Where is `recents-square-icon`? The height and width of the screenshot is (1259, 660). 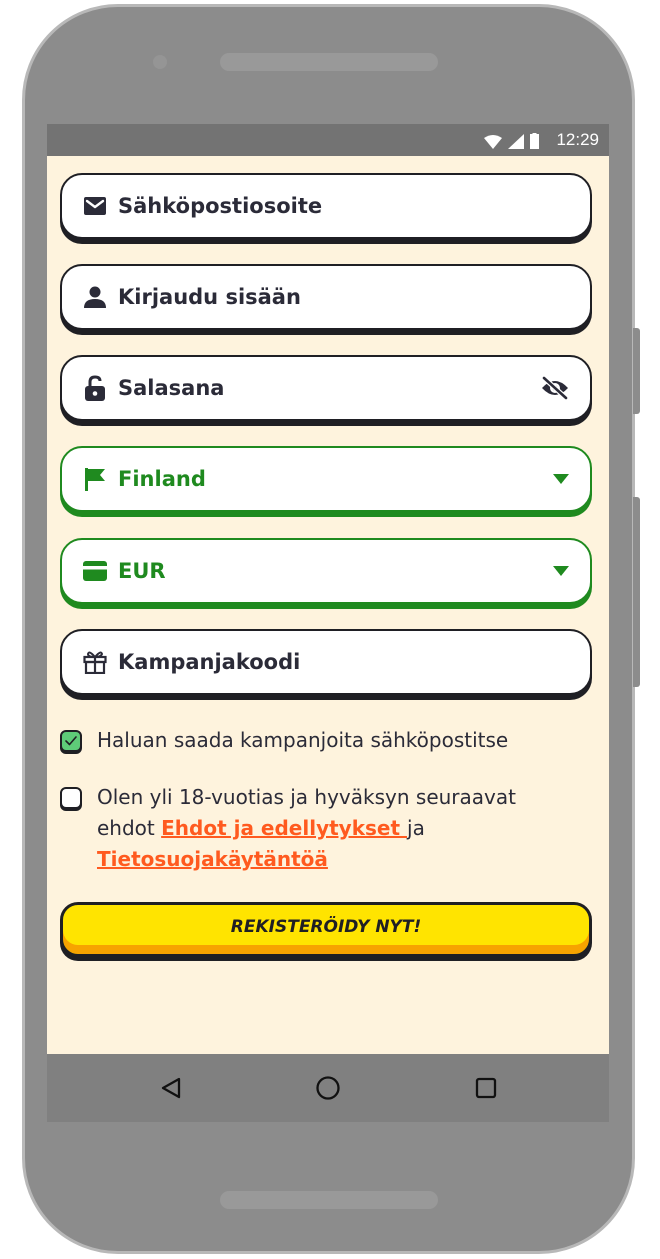 recents-square-icon is located at coordinates (486, 1088).